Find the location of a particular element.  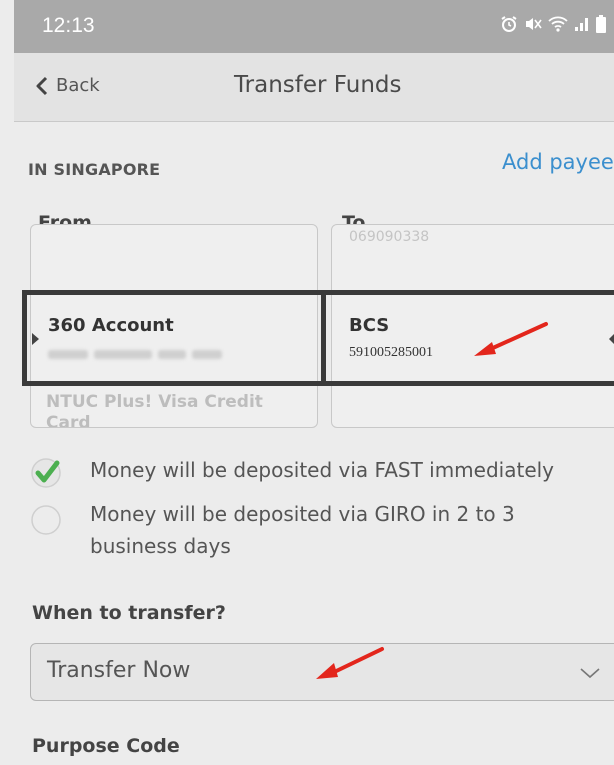

status-bar: 12:13 is located at coordinates (314, 26).